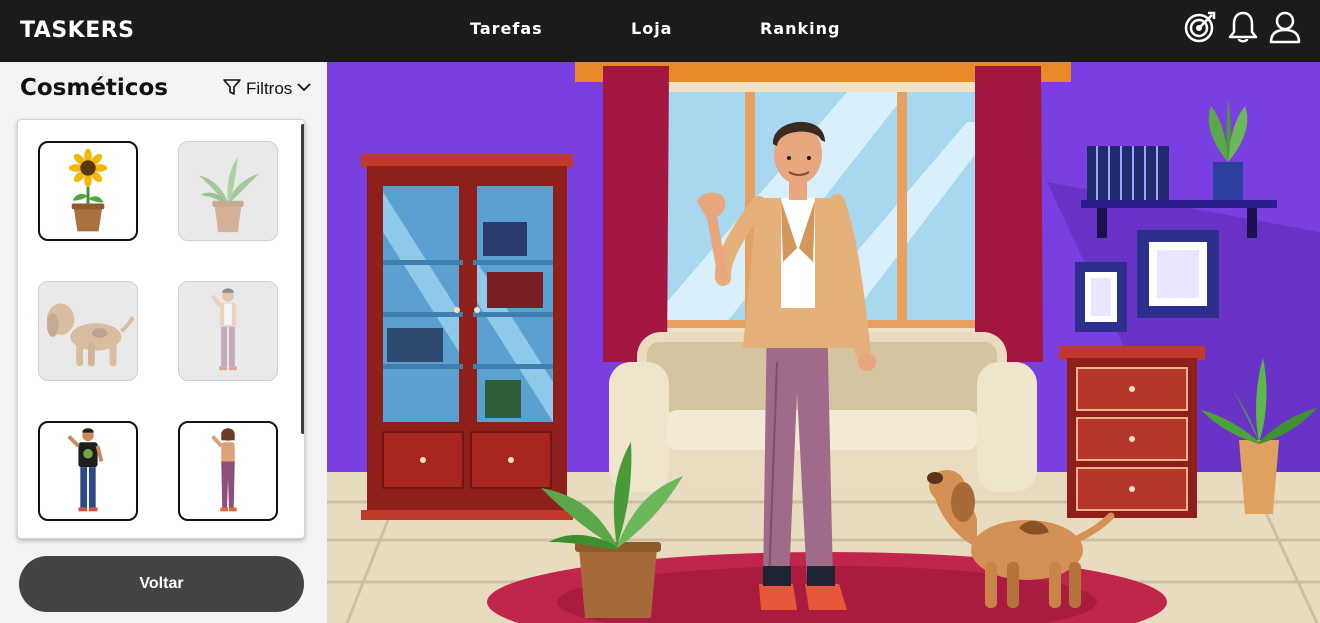 This screenshot has height=623, width=1320. I want to click on dog-icon, so click(90, 335).